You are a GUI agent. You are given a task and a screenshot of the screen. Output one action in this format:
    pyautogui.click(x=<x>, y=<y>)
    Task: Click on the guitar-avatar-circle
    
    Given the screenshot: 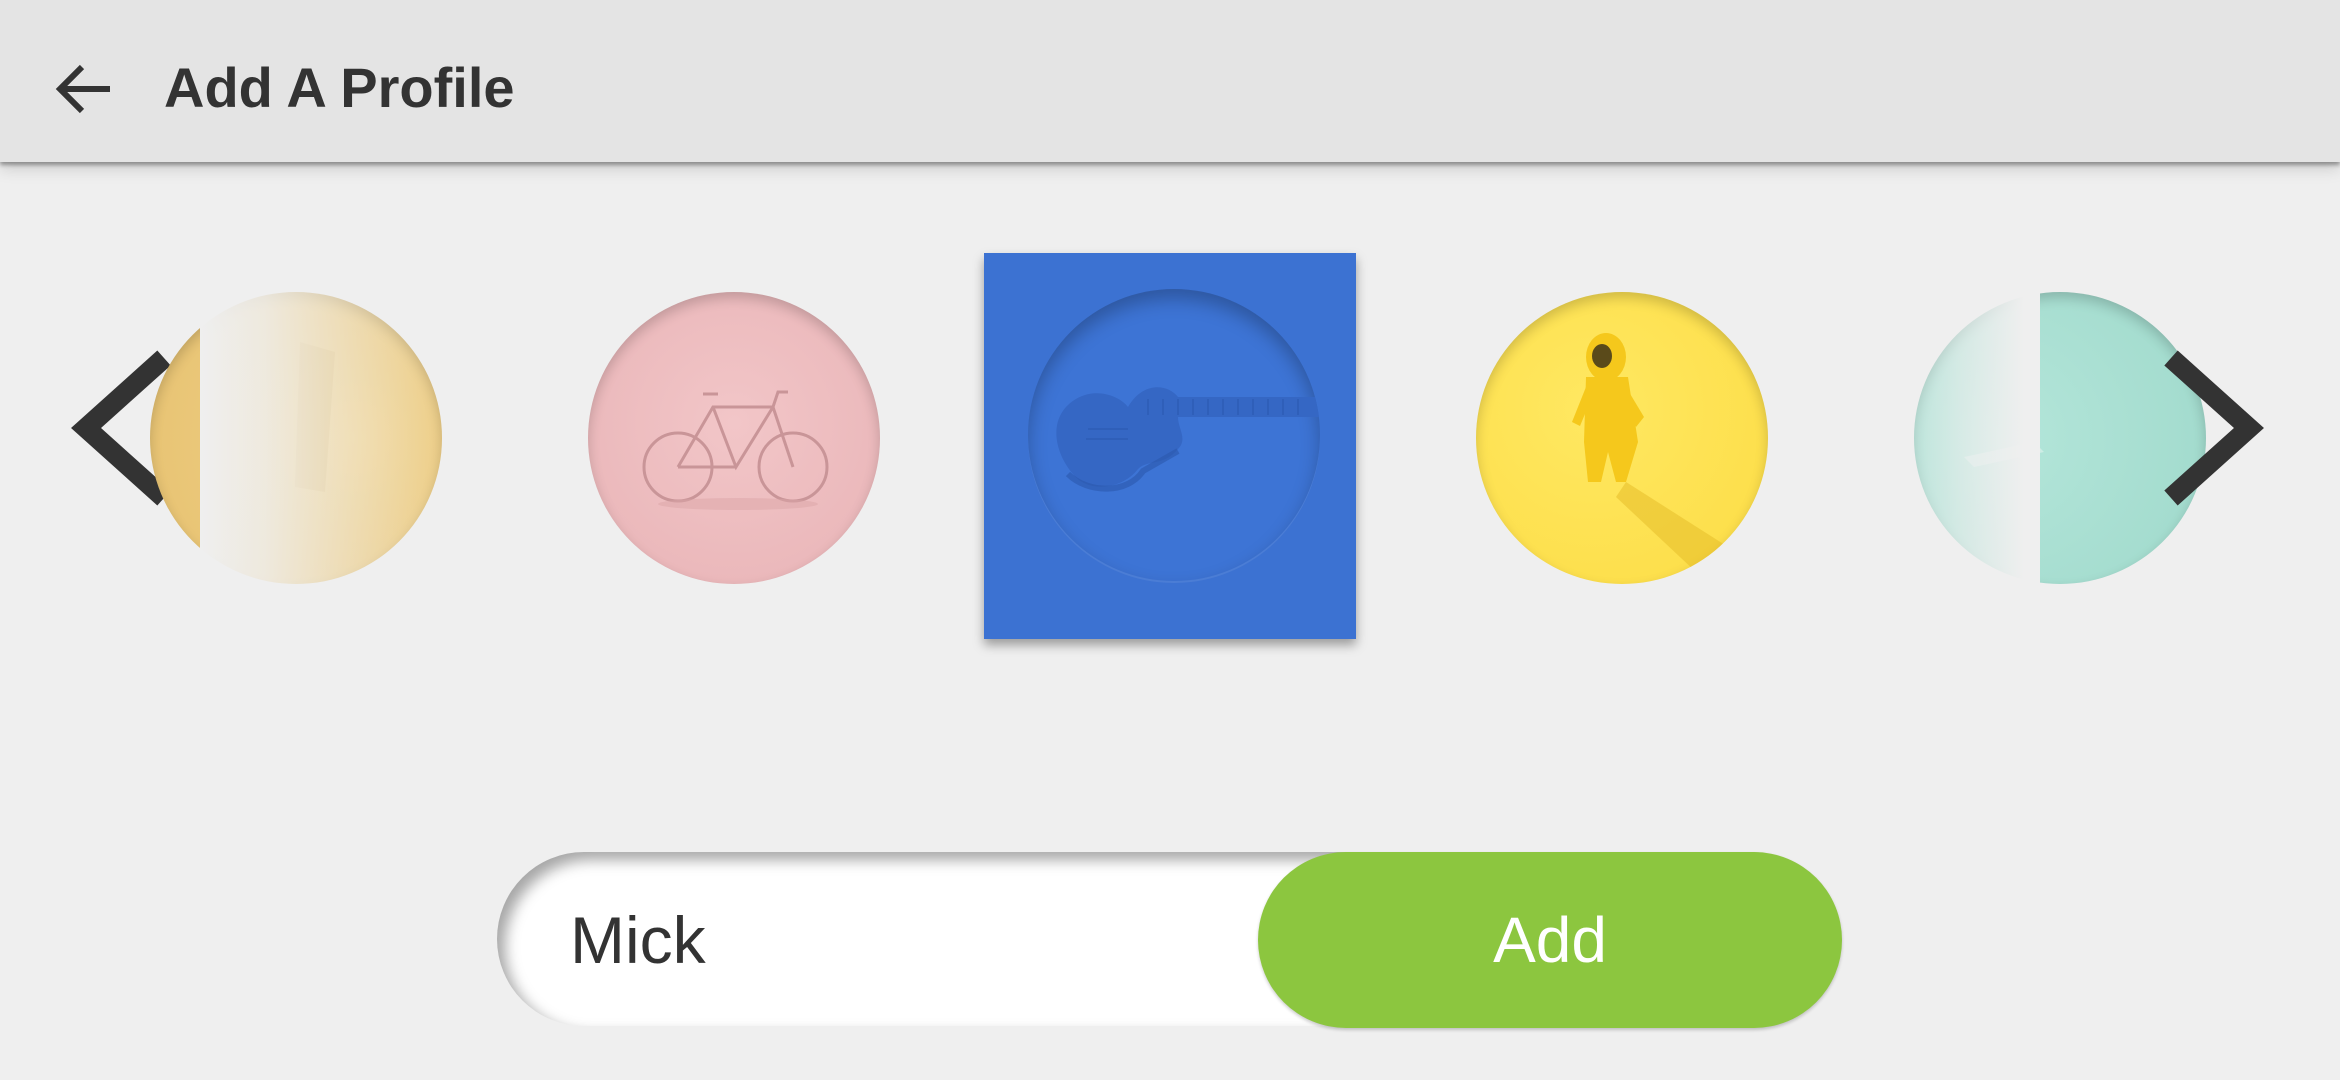 What is the action you would take?
    pyautogui.click(x=1174, y=435)
    